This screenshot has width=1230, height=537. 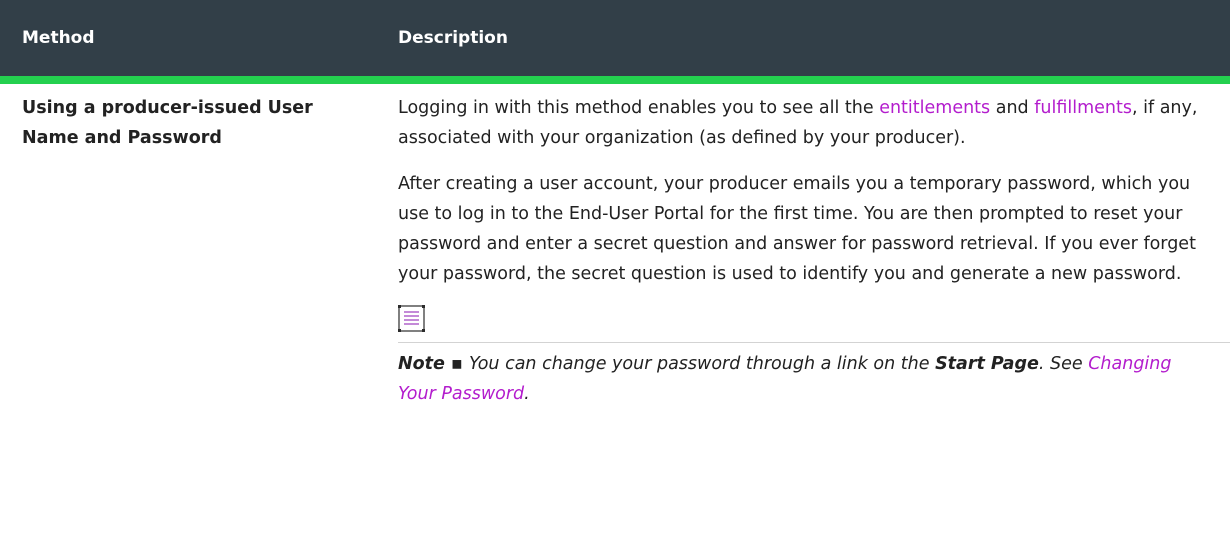 What do you see at coordinates (1012, 108) in the screenshot?
I see `para1-text-2: and` at bounding box center [1012, 108].